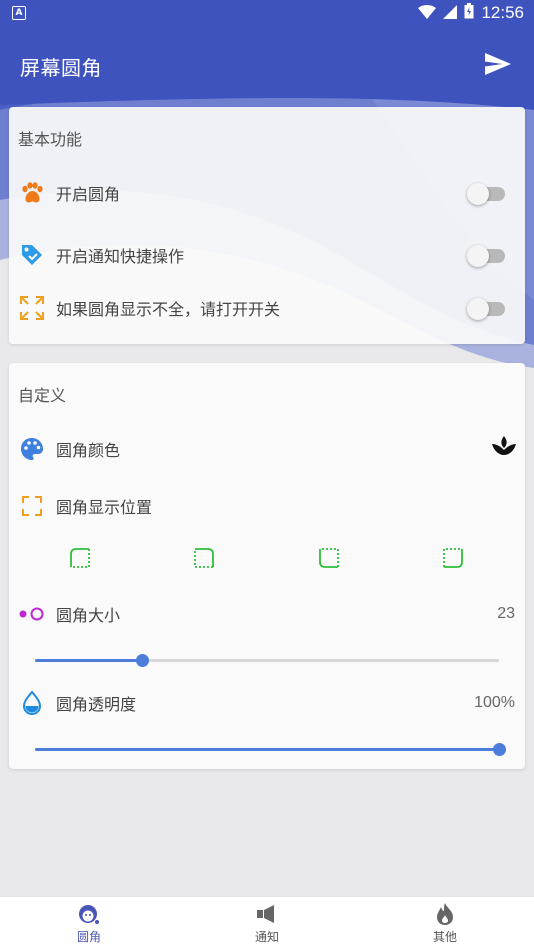  What do you see at coordinates (267, 614) in the screenshot?
I see `setting-row-corner-size: 圆角大小 23` at bounding box center [267, 614].